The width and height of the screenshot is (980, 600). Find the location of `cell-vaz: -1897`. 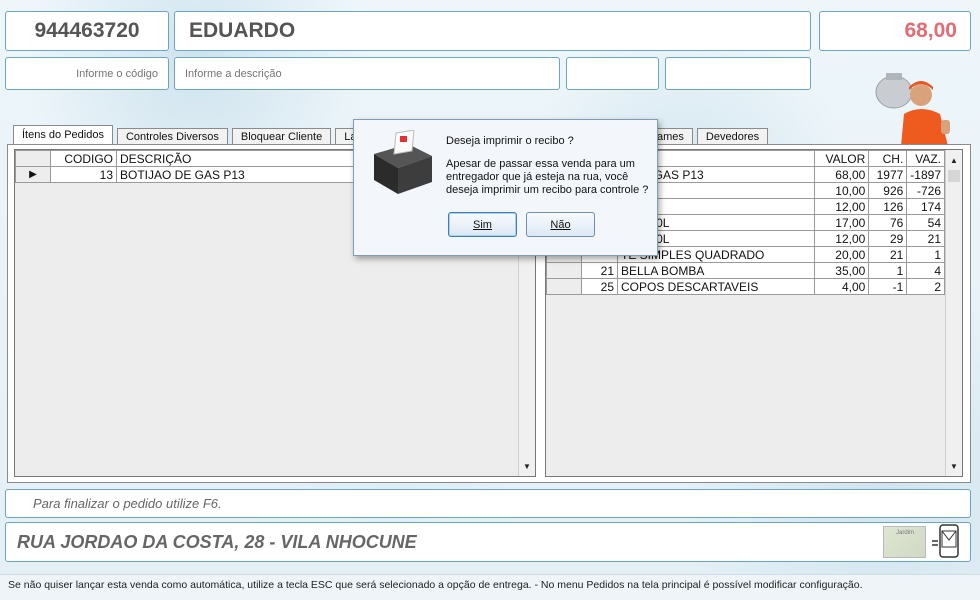

cell-vaz: -1897 is located at coordinates (925, 174).